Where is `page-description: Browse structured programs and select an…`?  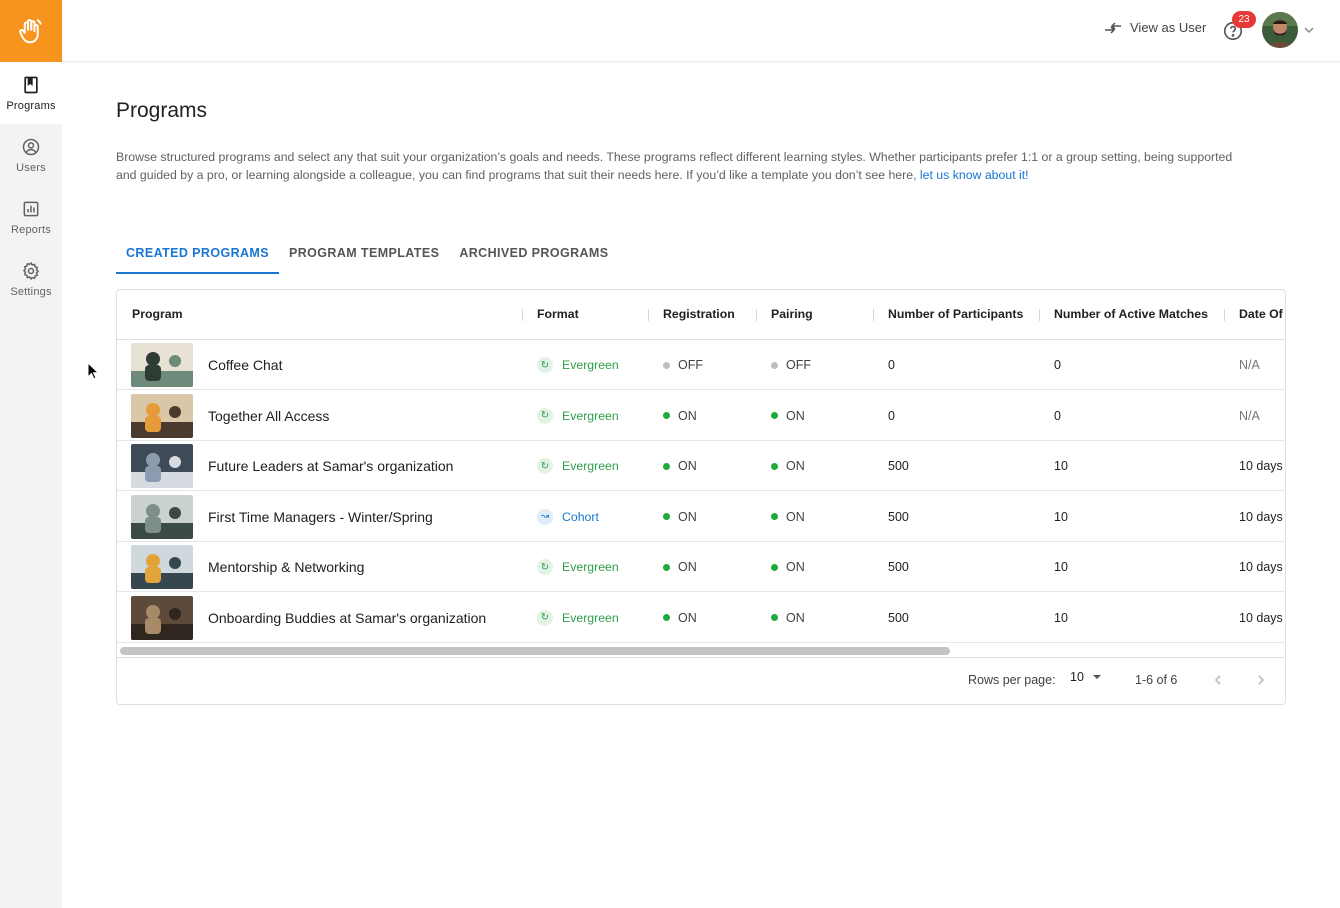
page-description: Browse structured programs and select an… is located at coordinates (681, 166).